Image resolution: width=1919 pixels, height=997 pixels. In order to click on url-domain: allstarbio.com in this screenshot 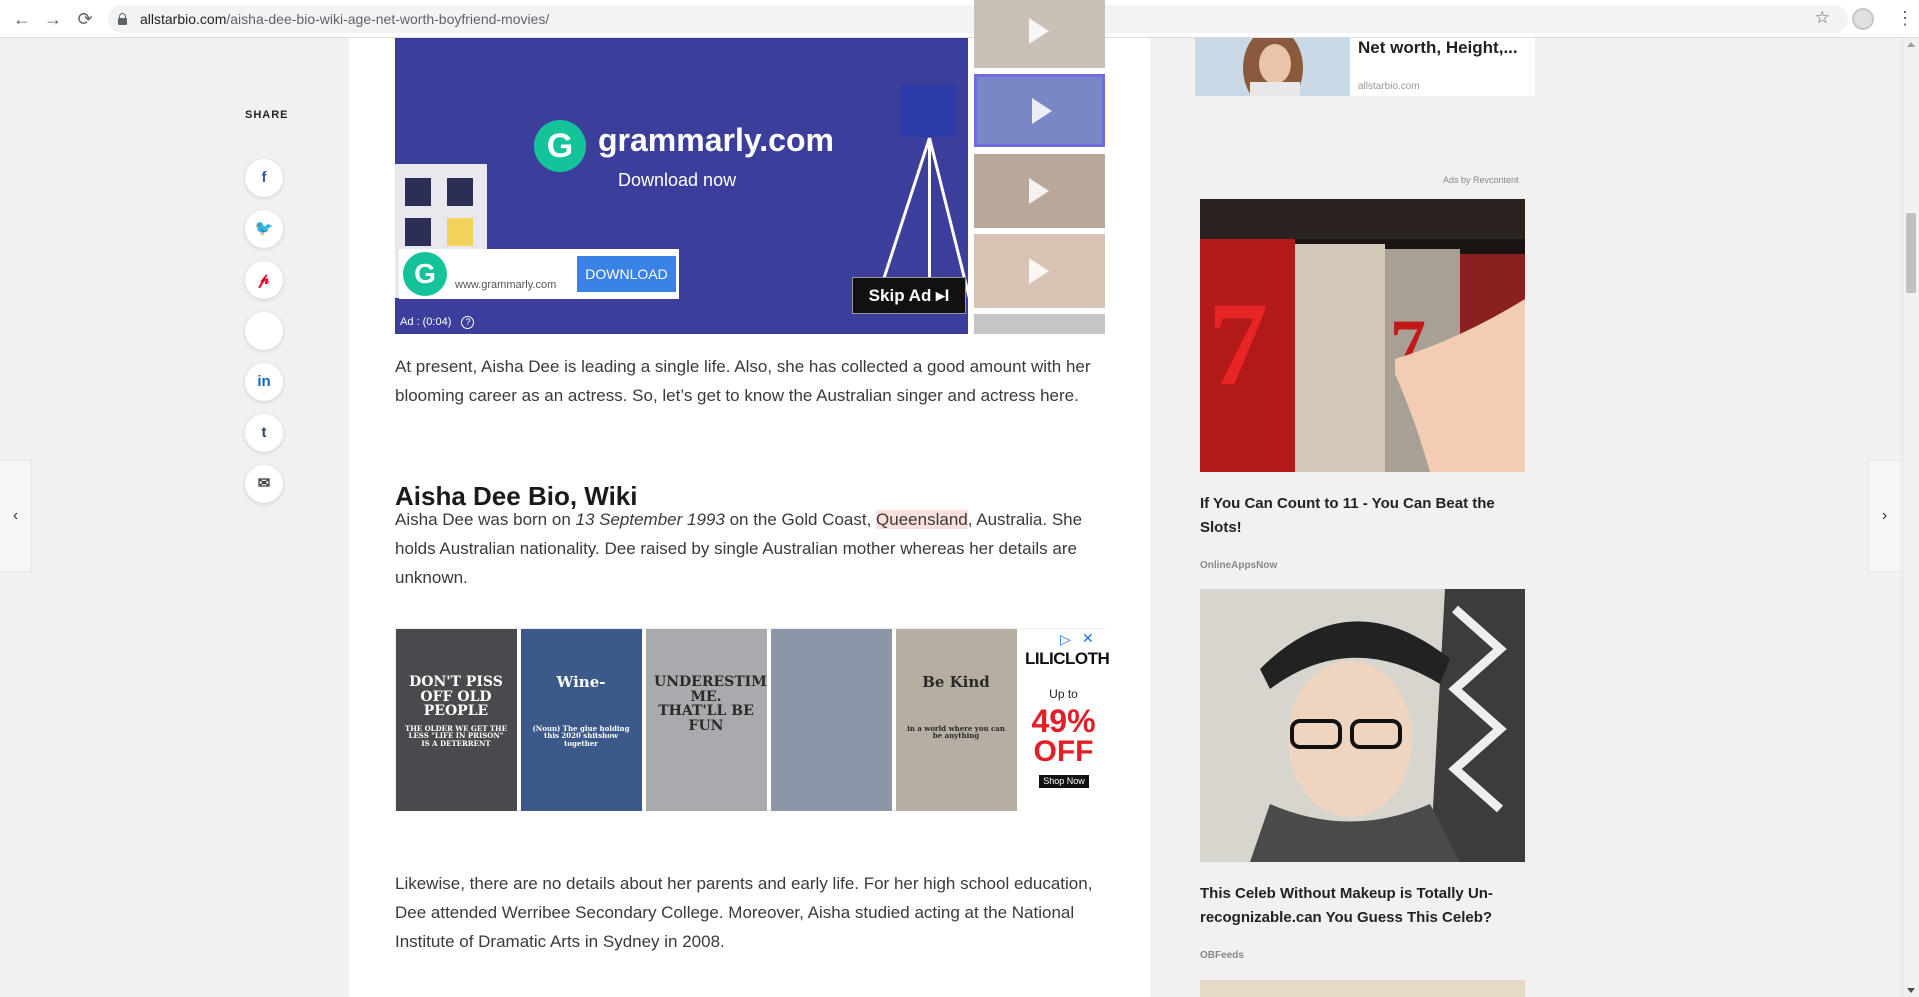, I will do `click(183, 19)`.